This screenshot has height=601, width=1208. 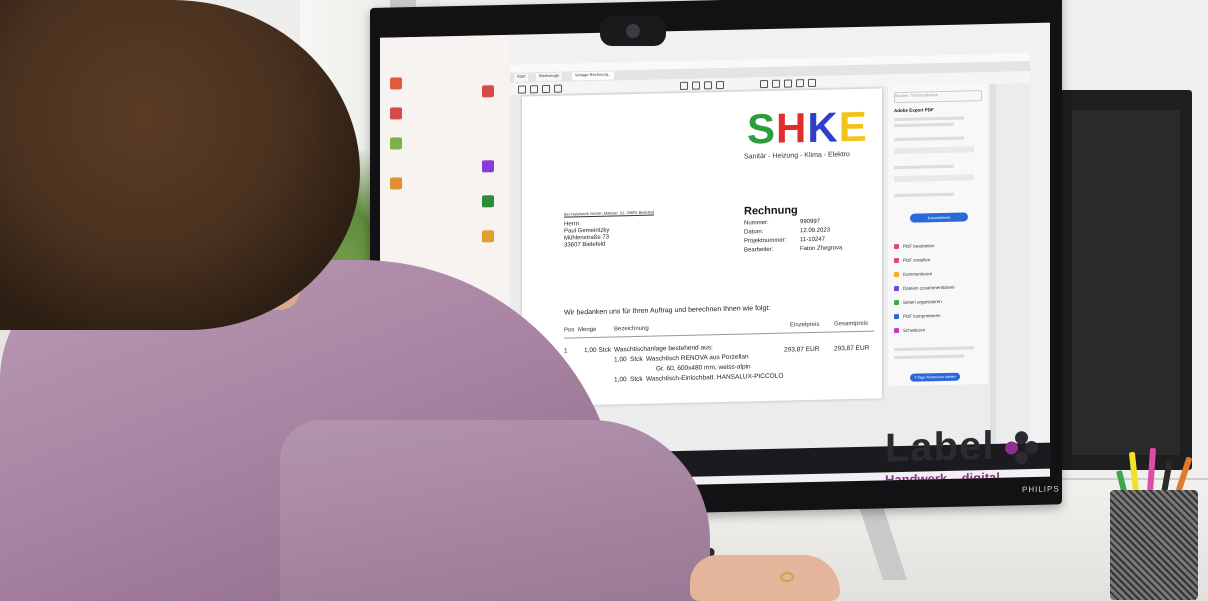 What do you see at coordinates (792, 128) in the screenshot?
I see `logo-letter: H` at bounding box center [792, 128].